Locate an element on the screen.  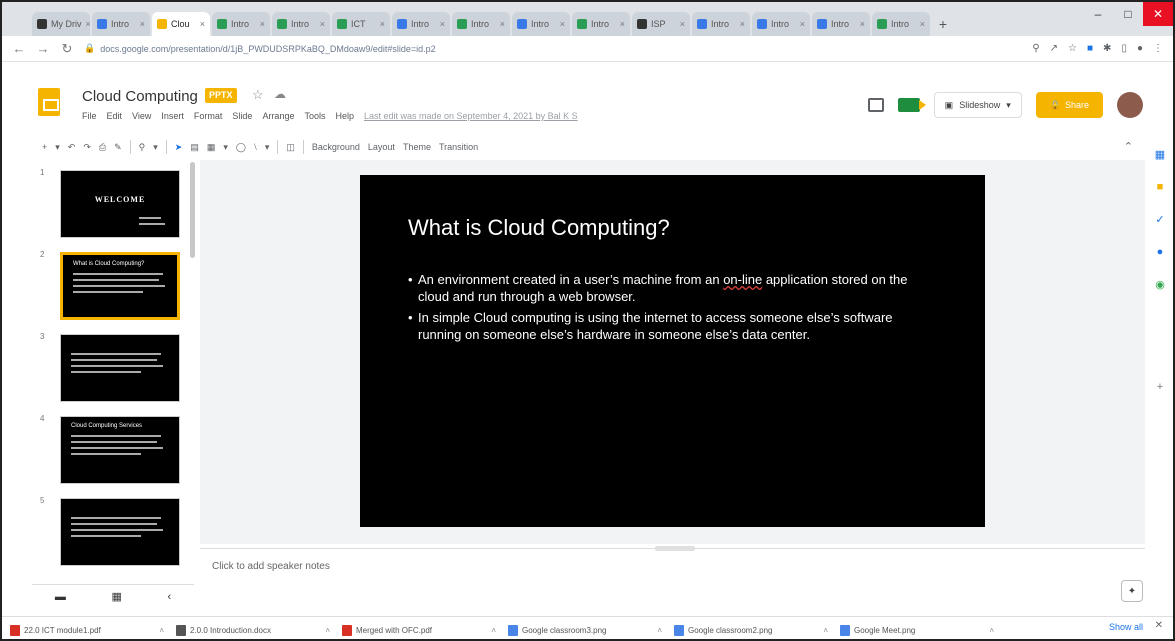
download-item: Merged with OFC.pdf ˄ is located at coordinates (422, 630).